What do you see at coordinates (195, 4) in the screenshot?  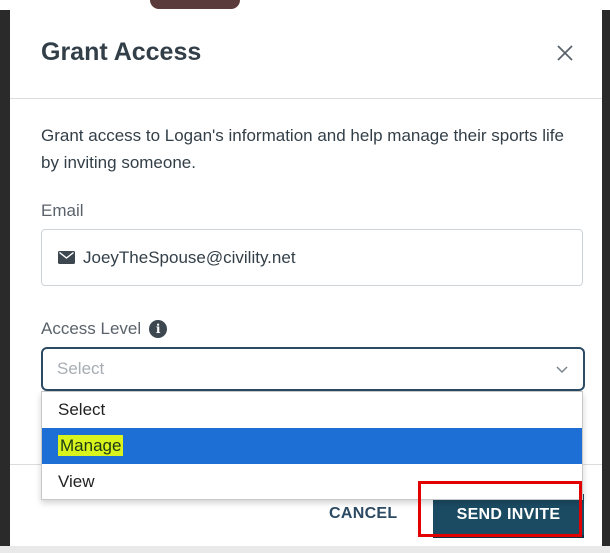 I see `backdrop-image` at bounding box center [195, 4].